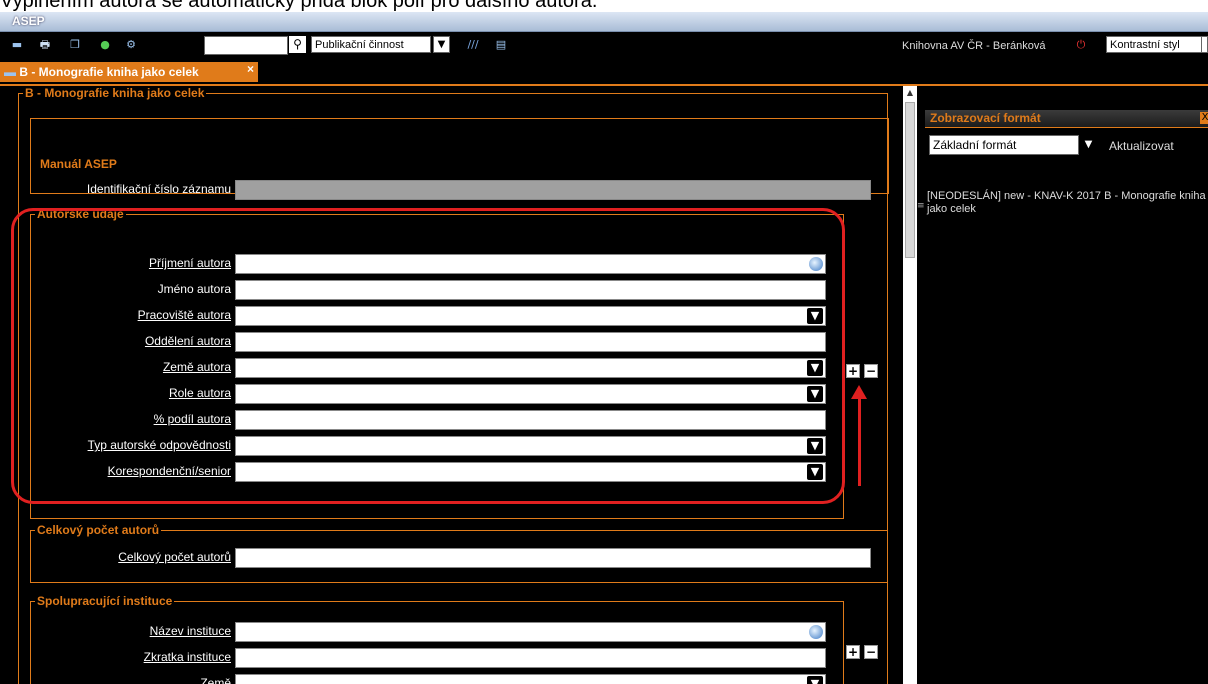 The height and width of the screenshot is (684, 1208). I want to click on add-author-button: +, so click(853, 371).